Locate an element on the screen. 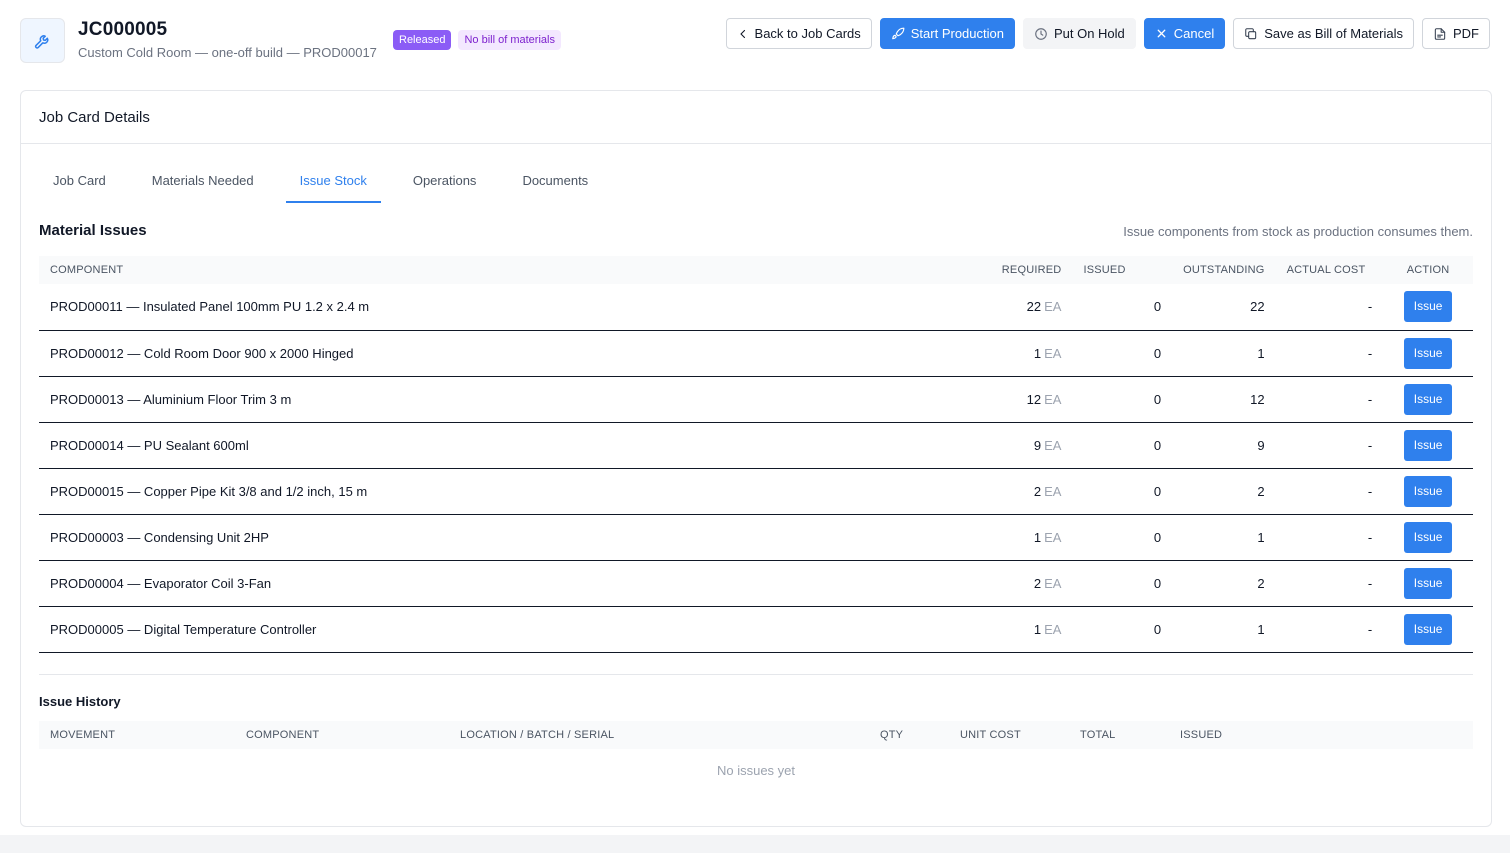  column-header: Unit Cost is located at coordinates (1009, 735).